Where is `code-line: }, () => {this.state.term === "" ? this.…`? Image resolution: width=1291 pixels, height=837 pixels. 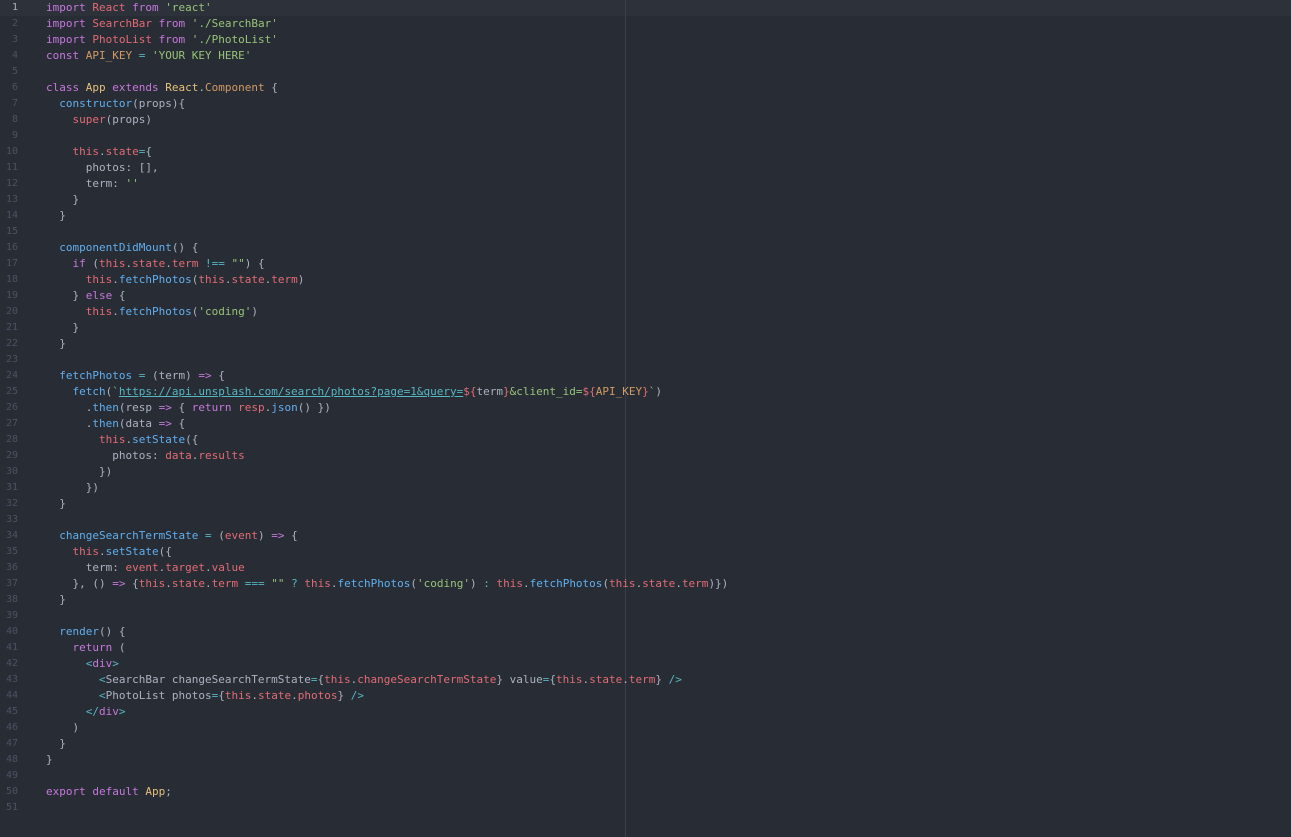
code-line: }, () => {this.state.term === "" ? this.… is located at coordinates (387, 584).